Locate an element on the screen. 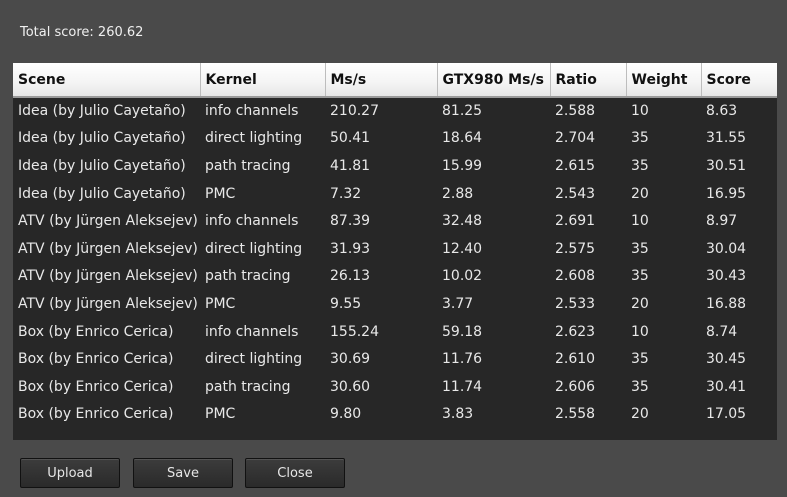 The width and height of the screenshot is (787, 497). cell-score: 16.95 is located at coordinates (726, 193).